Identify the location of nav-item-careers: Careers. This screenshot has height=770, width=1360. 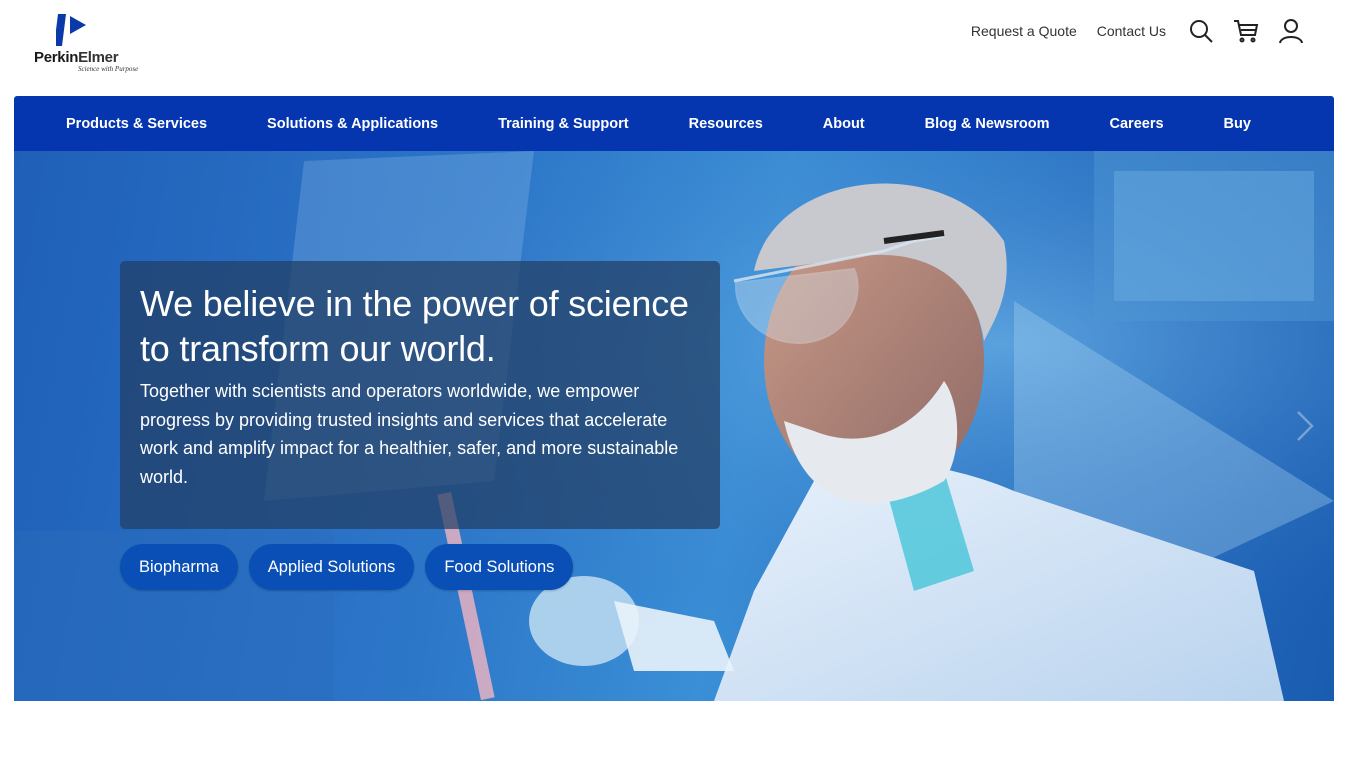
(1137, 124).